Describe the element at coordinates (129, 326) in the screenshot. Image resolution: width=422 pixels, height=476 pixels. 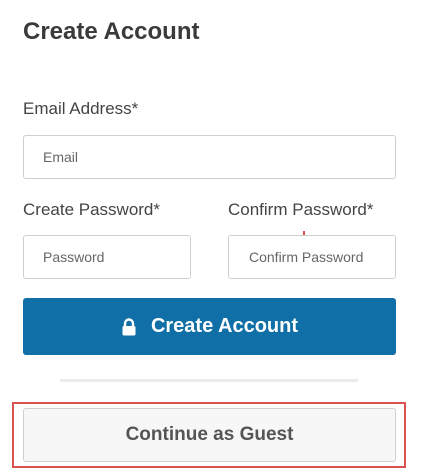
I see `lock-icon` at that location.